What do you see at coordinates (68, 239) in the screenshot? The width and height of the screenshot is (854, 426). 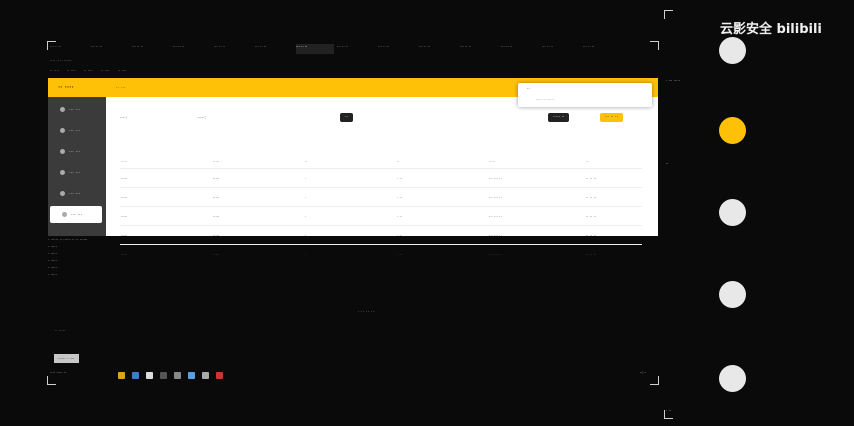 I see `console-line: · ······ ·· ······ ·· ·· ······` at bounding box center [68, 239].